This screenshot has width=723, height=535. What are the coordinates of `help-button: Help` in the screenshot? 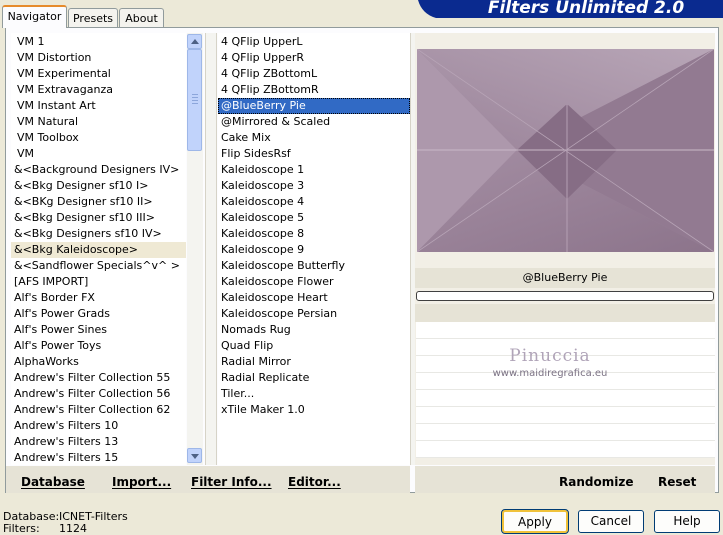 It's located at (687, 521).